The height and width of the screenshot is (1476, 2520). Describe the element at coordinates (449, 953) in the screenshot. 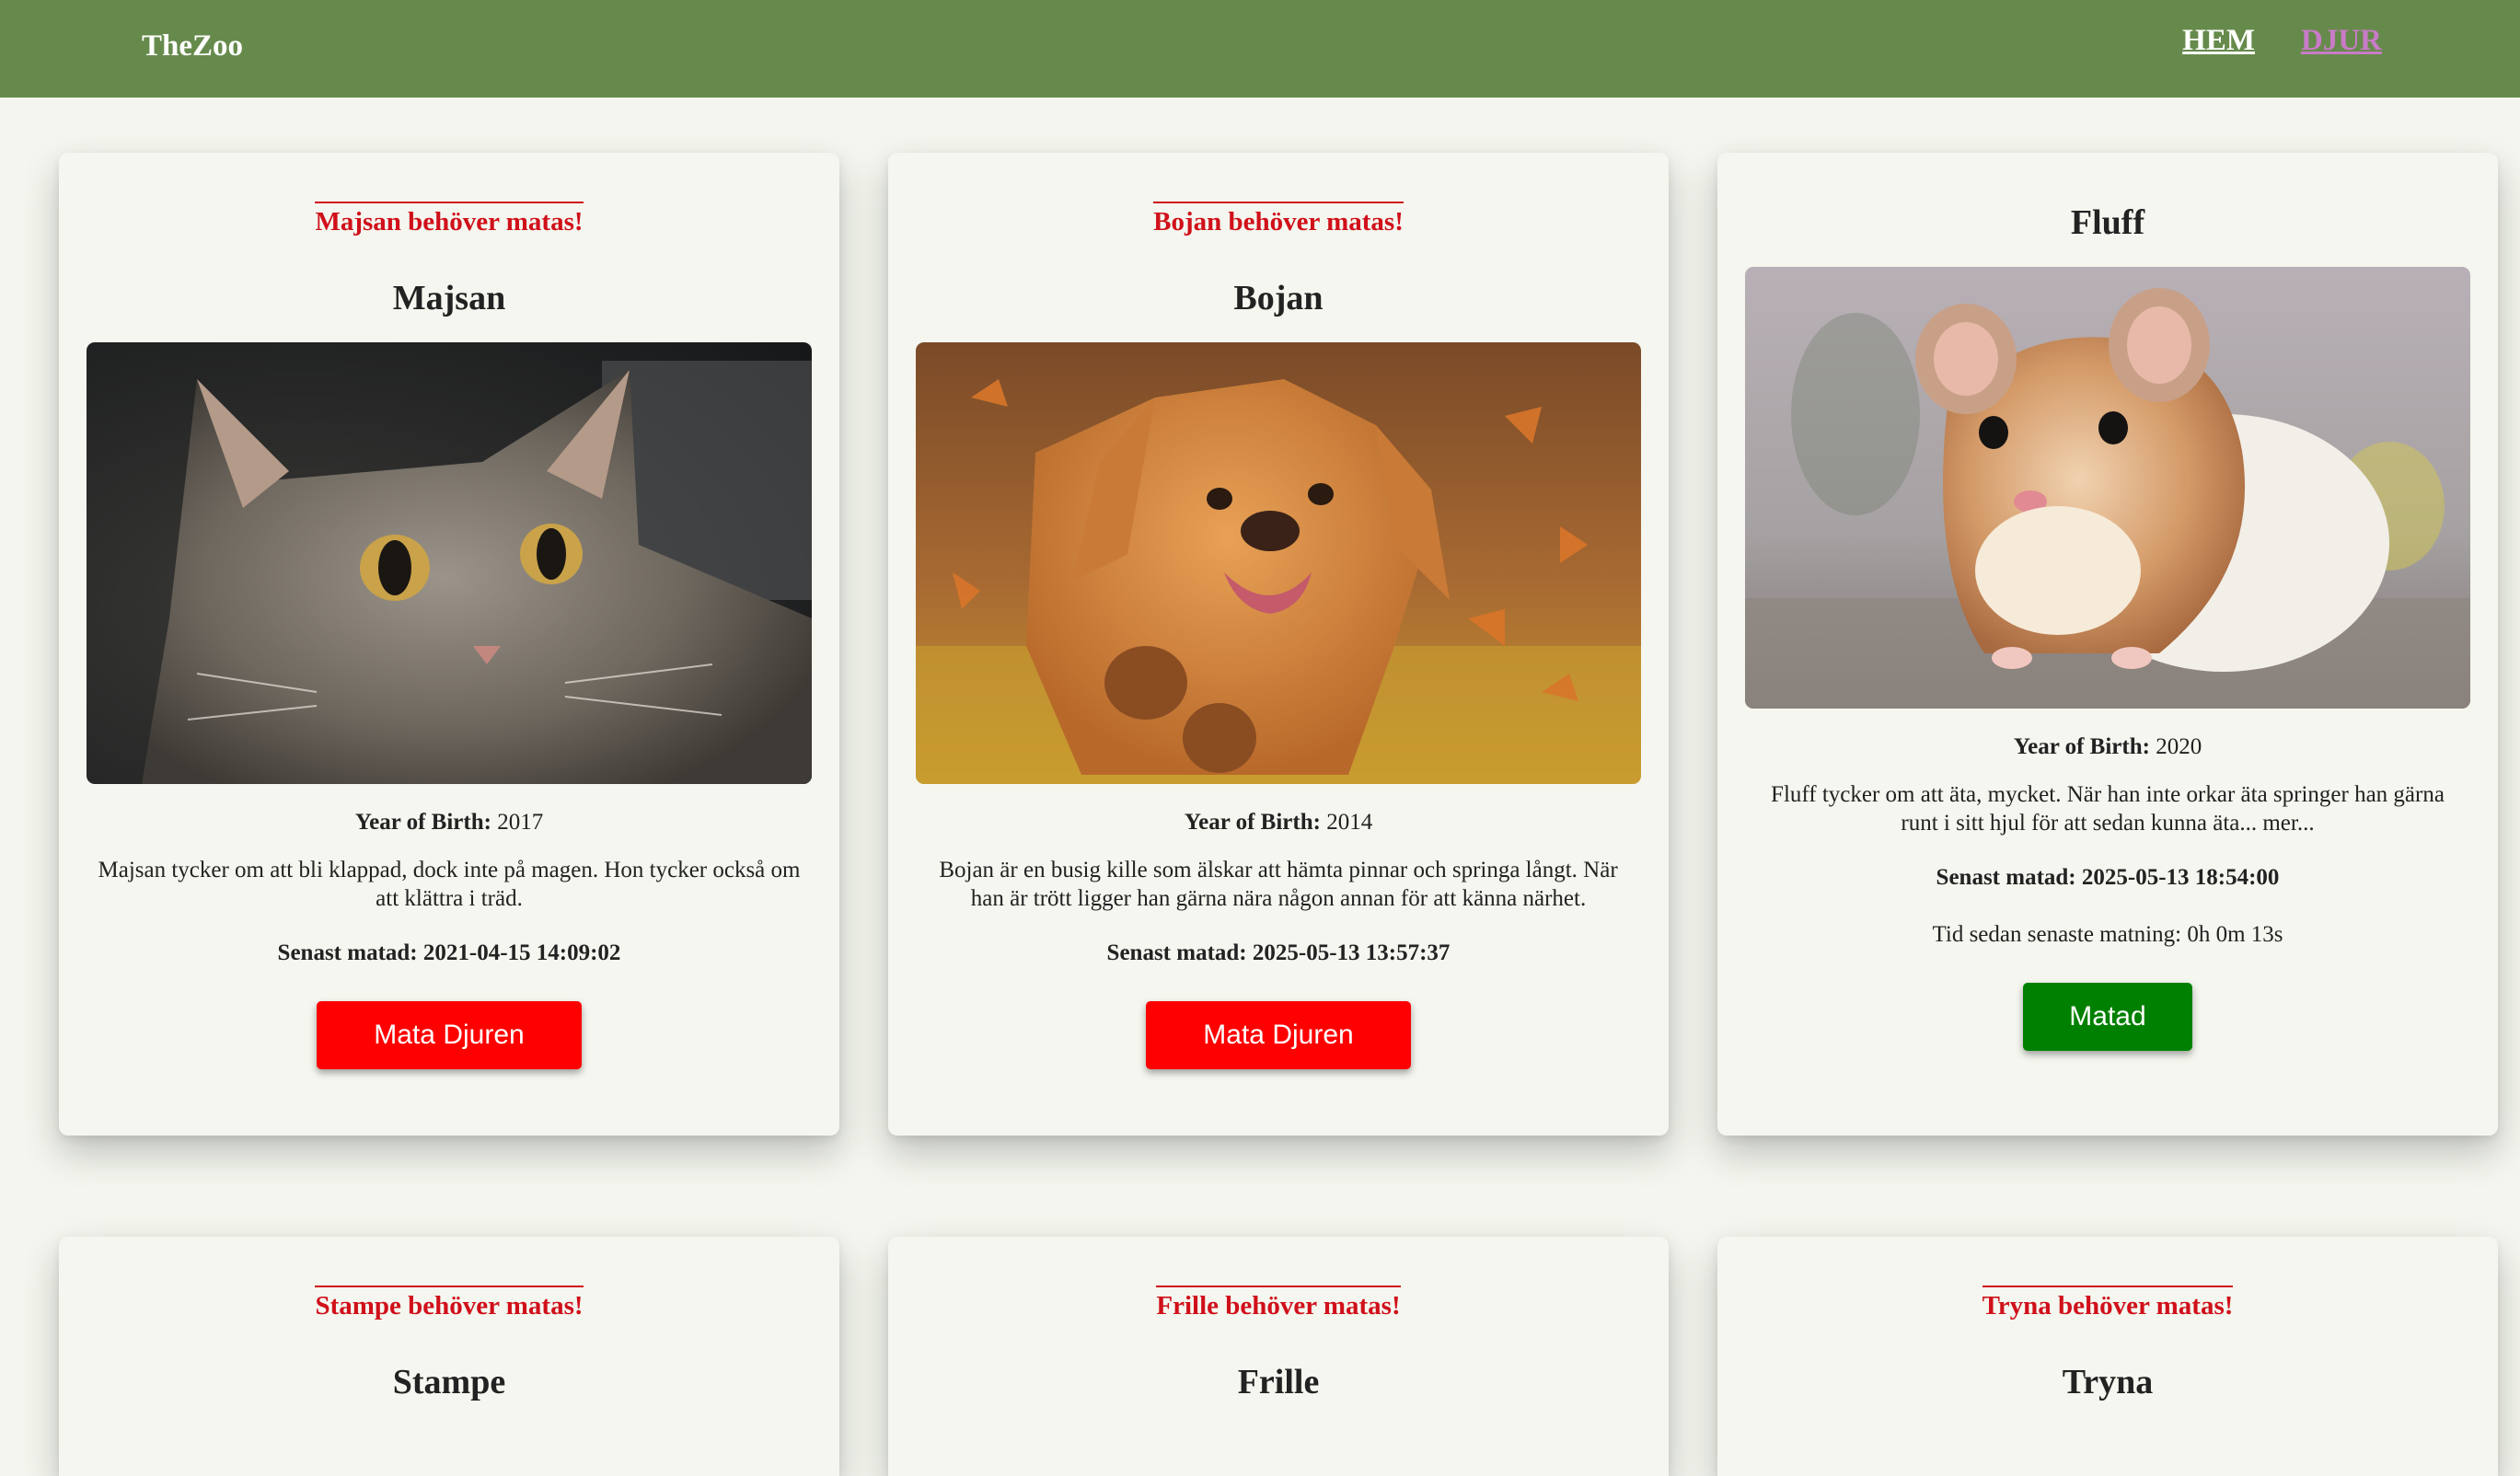

I see `last-fed-timestamp: Senast matad: 2021-04-15 14:09:02` at that location.